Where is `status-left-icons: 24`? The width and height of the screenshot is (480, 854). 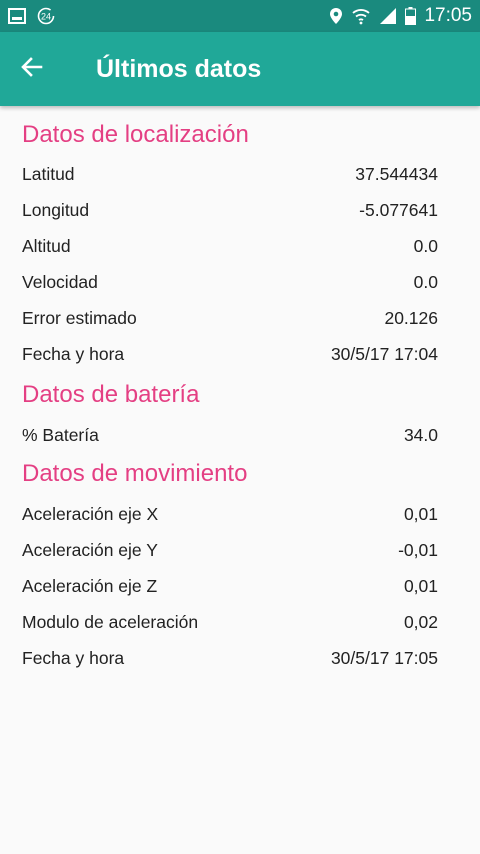
status-left-icons: 24 is located at coordinates (32, 16).